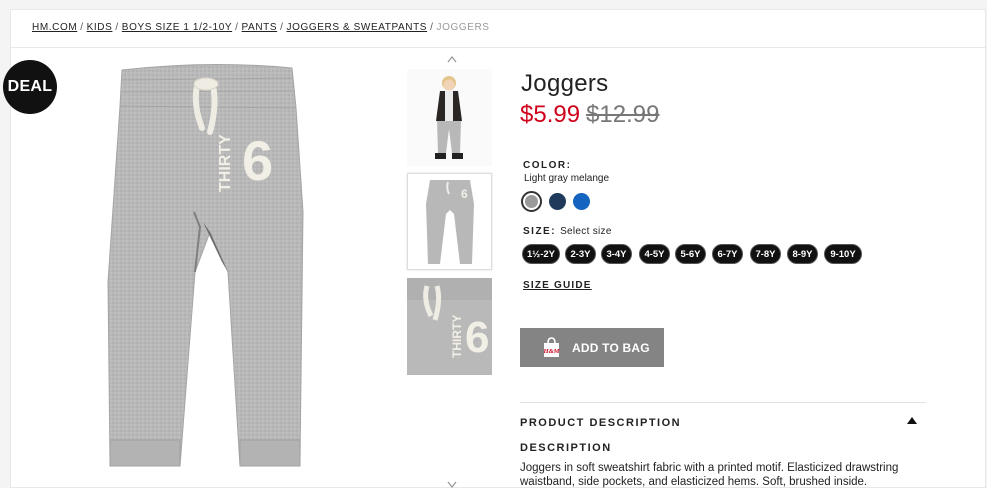 The image size is (987, 488). What do you see at coordinates (54, 27) in the screenshot?
I see `breadcrumb-link-home: HM.COM` at bounding box center [54, 27].